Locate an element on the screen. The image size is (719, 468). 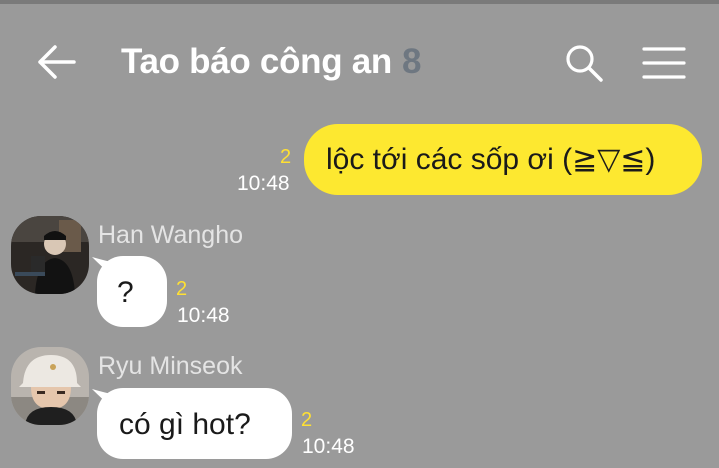
message-text: ? is located at coordinates (125, 292).